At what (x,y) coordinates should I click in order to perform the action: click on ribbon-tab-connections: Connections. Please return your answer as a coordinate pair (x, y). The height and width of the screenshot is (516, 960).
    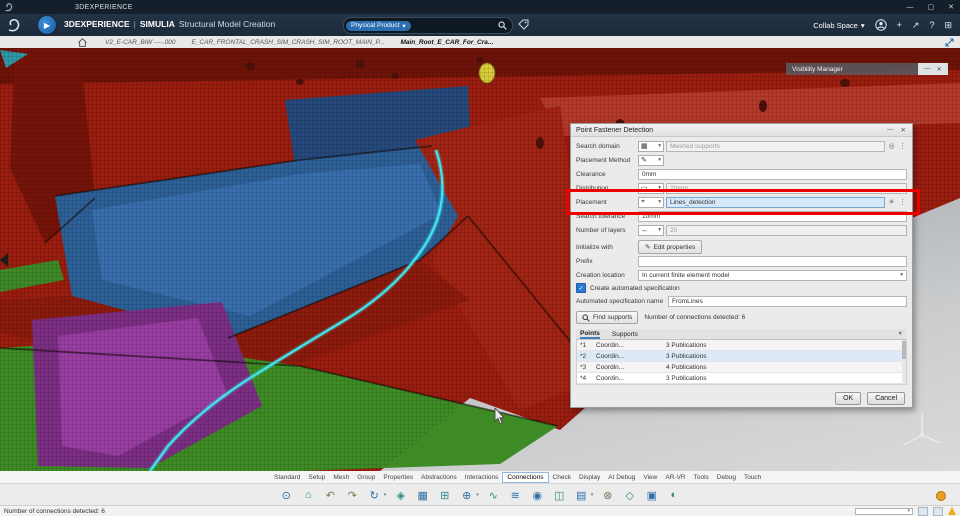
    Looking at the image, I should click on (525, 477).